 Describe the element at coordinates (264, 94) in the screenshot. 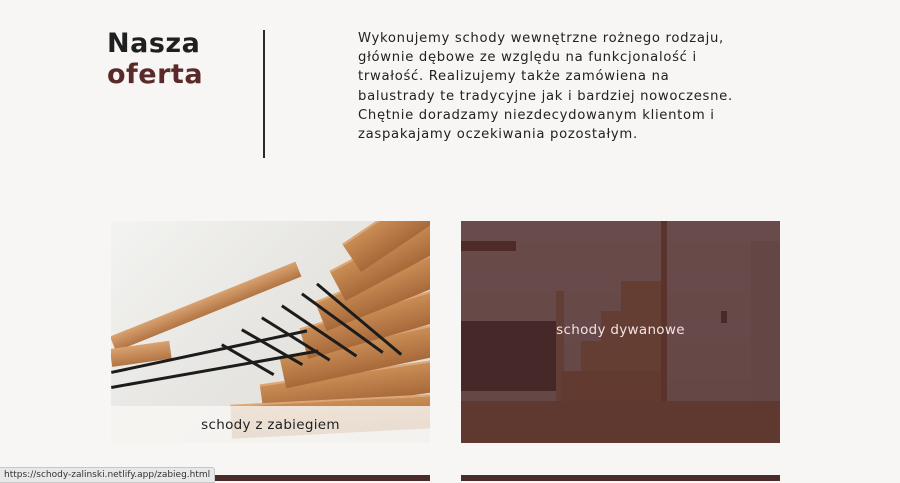

I see `vertical-divider` at that location.